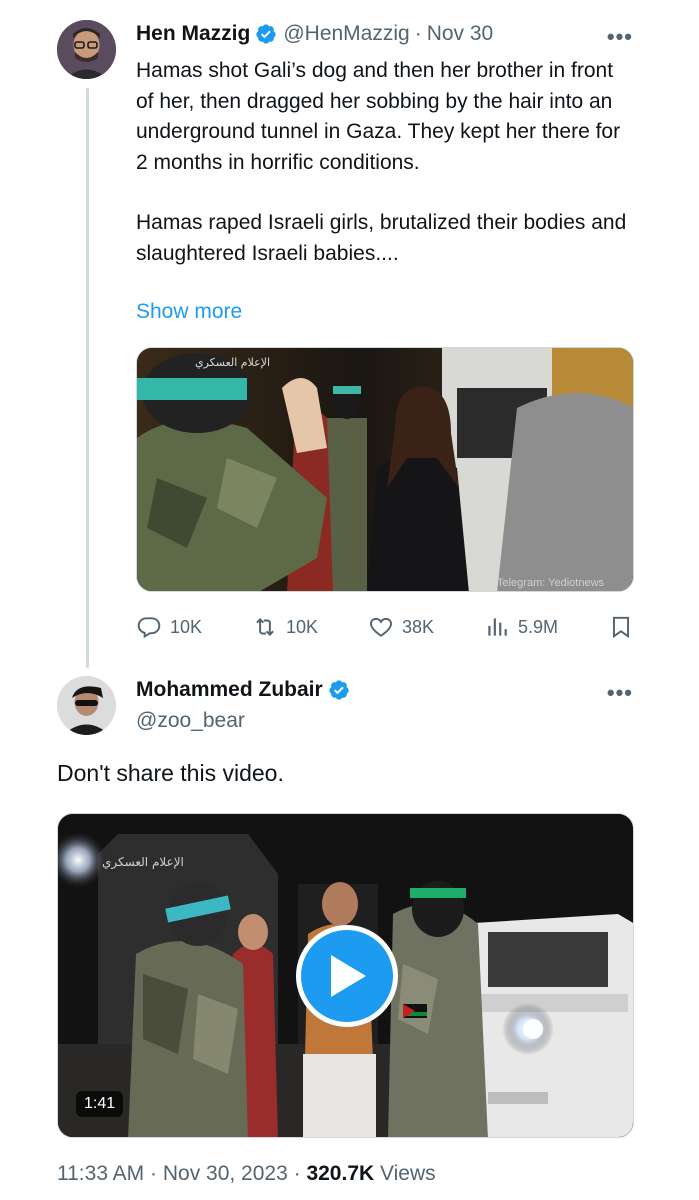  What do you see at coordinates (340, 1173) in the screenshot?
I see `views-total: 320.7K` at bounding box center [340, 1173].